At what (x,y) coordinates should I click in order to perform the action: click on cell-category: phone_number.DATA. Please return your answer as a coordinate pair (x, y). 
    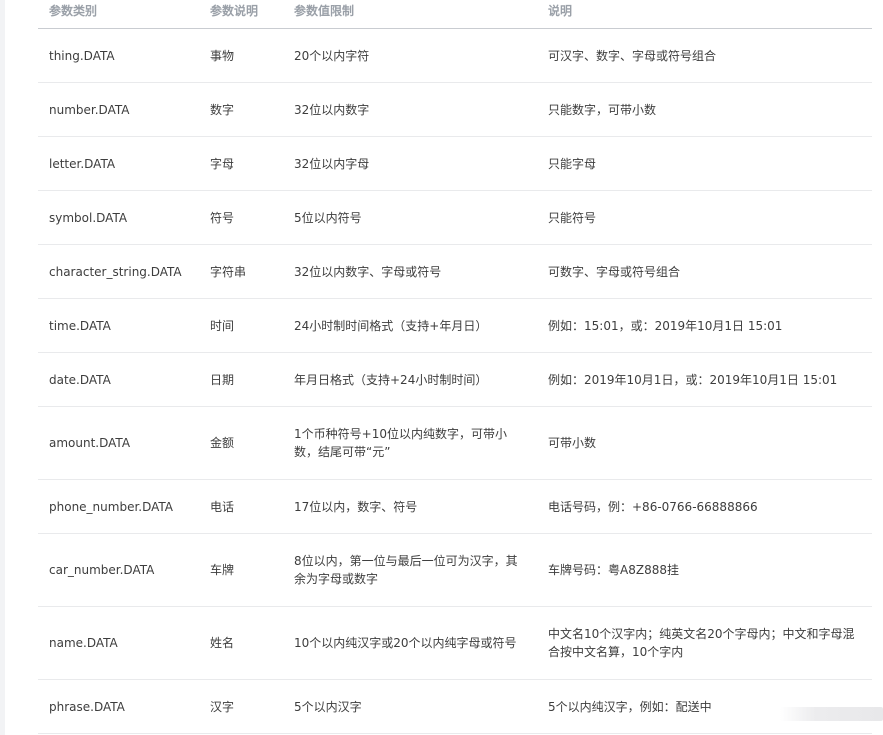
    Looking at the image, I should click on (118, 506).